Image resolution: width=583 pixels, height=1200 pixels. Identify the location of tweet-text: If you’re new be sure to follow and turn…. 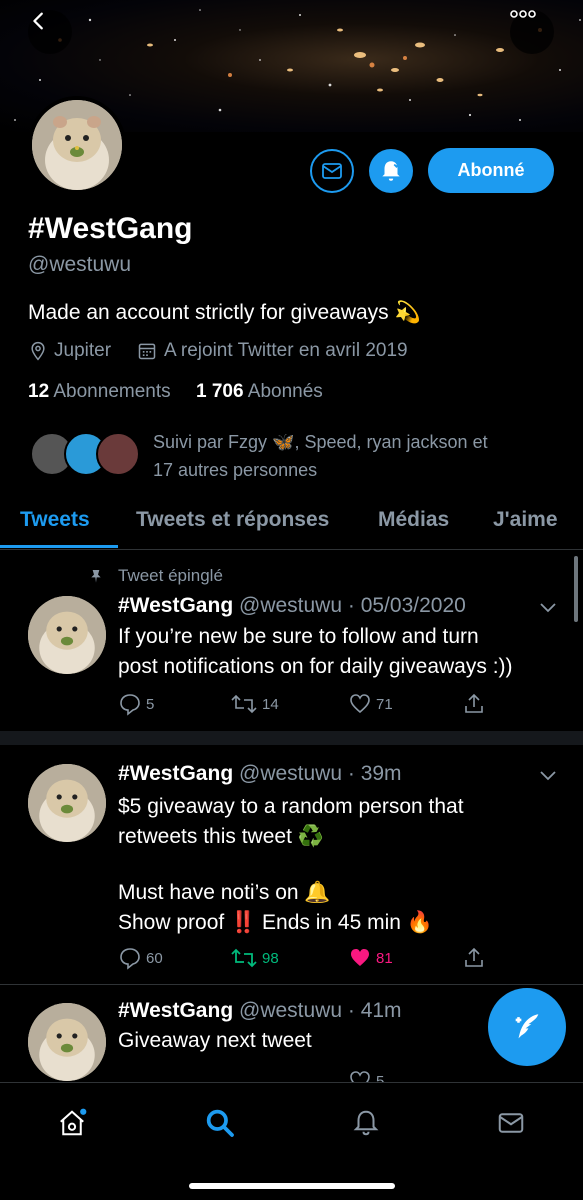
(315, 651).